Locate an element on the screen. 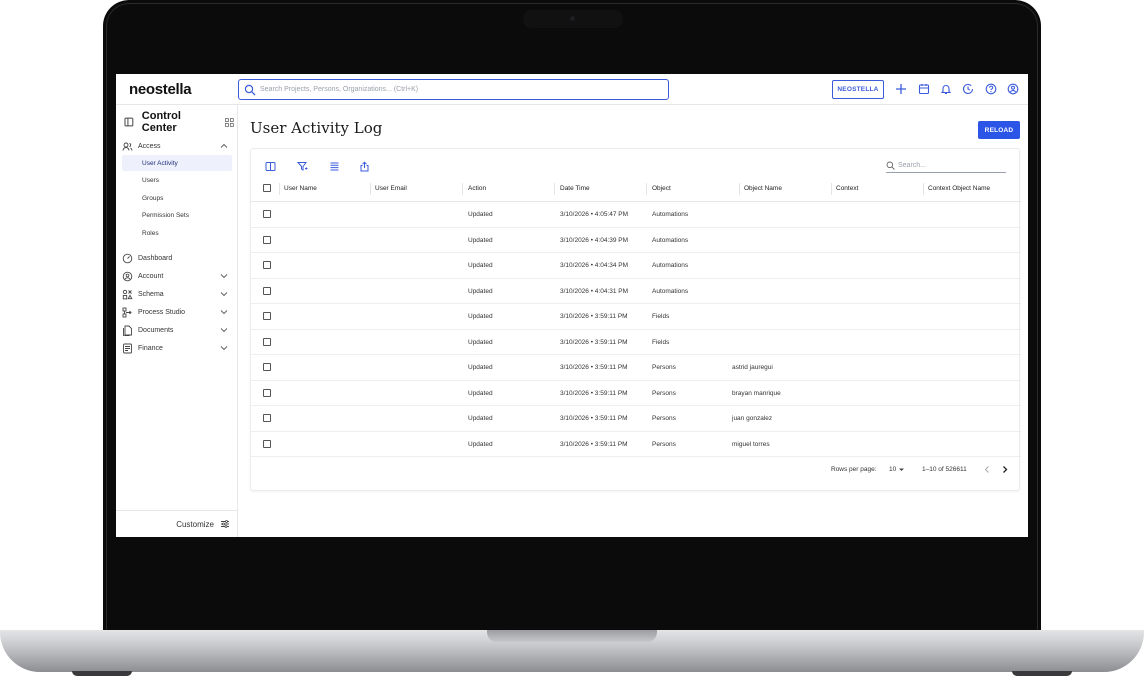  columns-icon is located at coordinates (270, 166).